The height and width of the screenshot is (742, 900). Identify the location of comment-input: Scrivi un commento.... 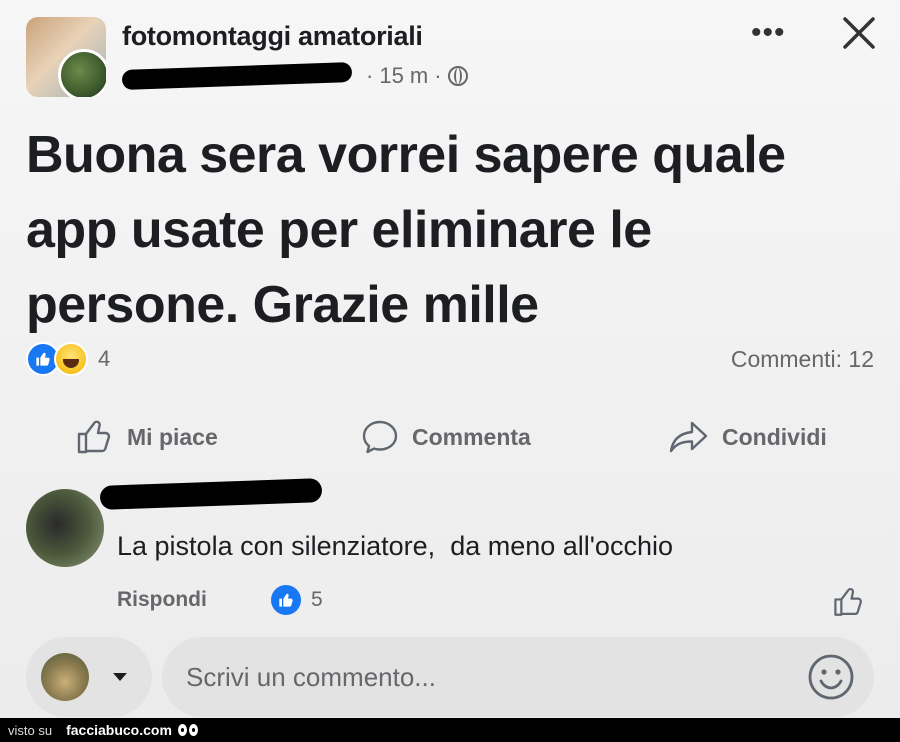
(518, 677).